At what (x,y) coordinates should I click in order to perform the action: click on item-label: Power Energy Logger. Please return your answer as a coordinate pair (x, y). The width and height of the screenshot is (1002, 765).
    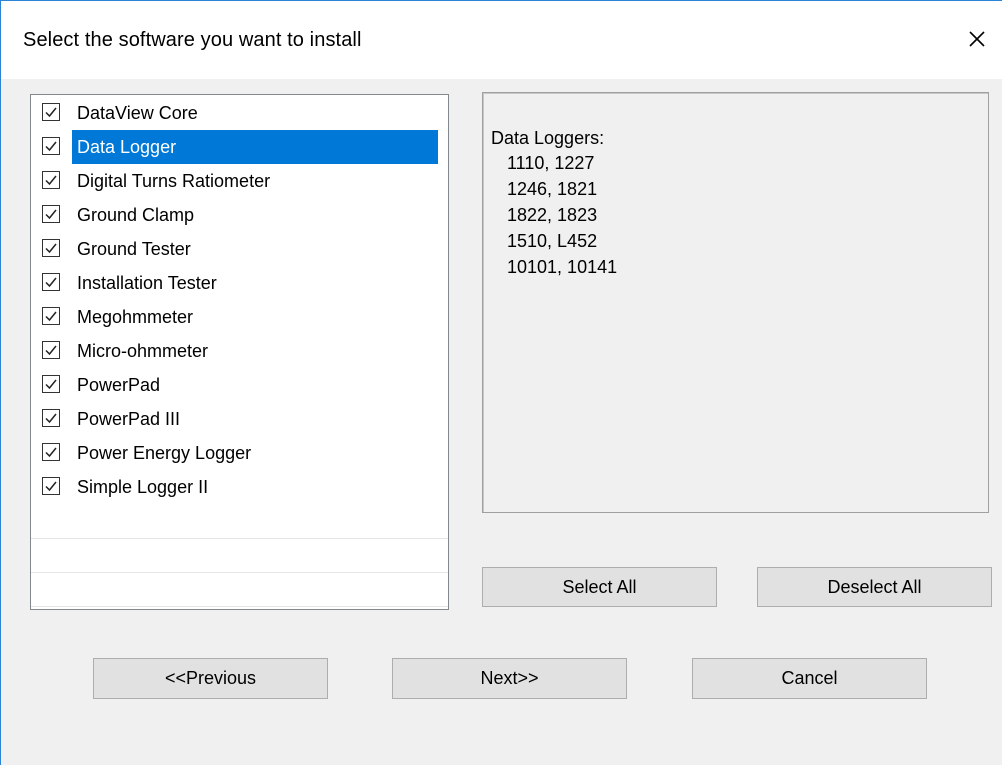
    Looking at the image, I should click on (164, 453).